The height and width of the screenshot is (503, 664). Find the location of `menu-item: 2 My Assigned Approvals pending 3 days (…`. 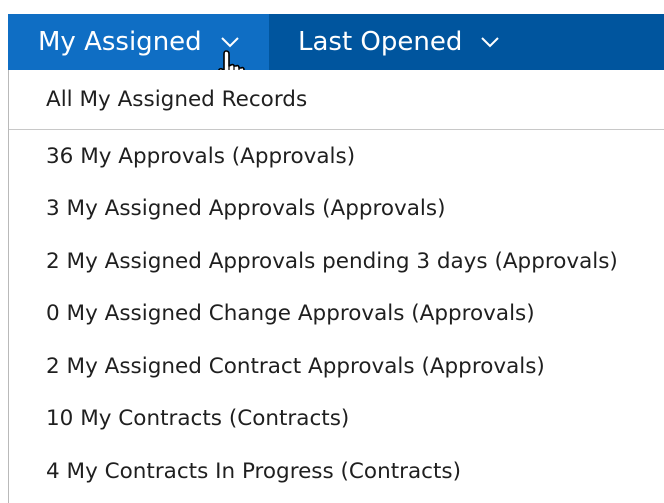

menu-item: 2 My Assigned Approvals pending 3 days (… is located at coordinates (336, 261).